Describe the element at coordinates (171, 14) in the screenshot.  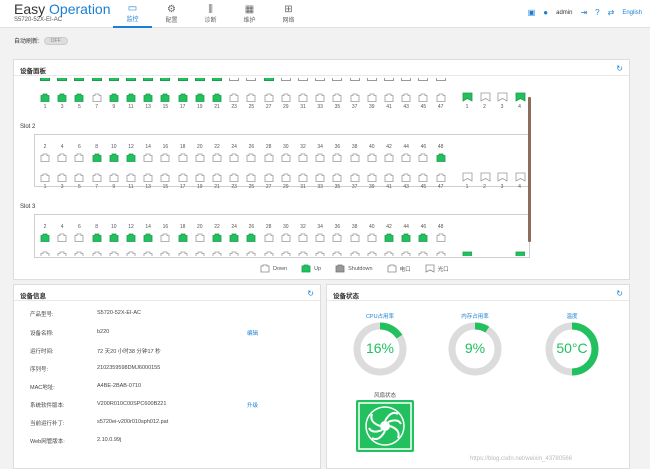
I see `nav-config: ⚙ 配置` at that location.